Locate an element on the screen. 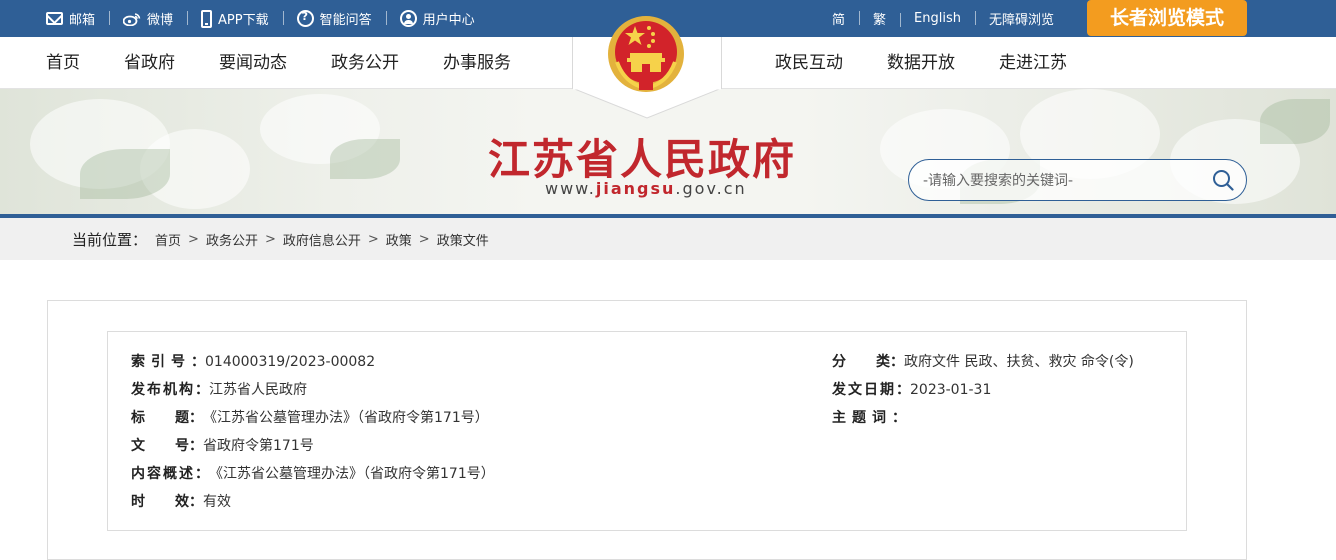 Image resolution: width=1336 pixels, height=560 pixels. mail-label: 邮箱 is located at coordinates (82, 20).